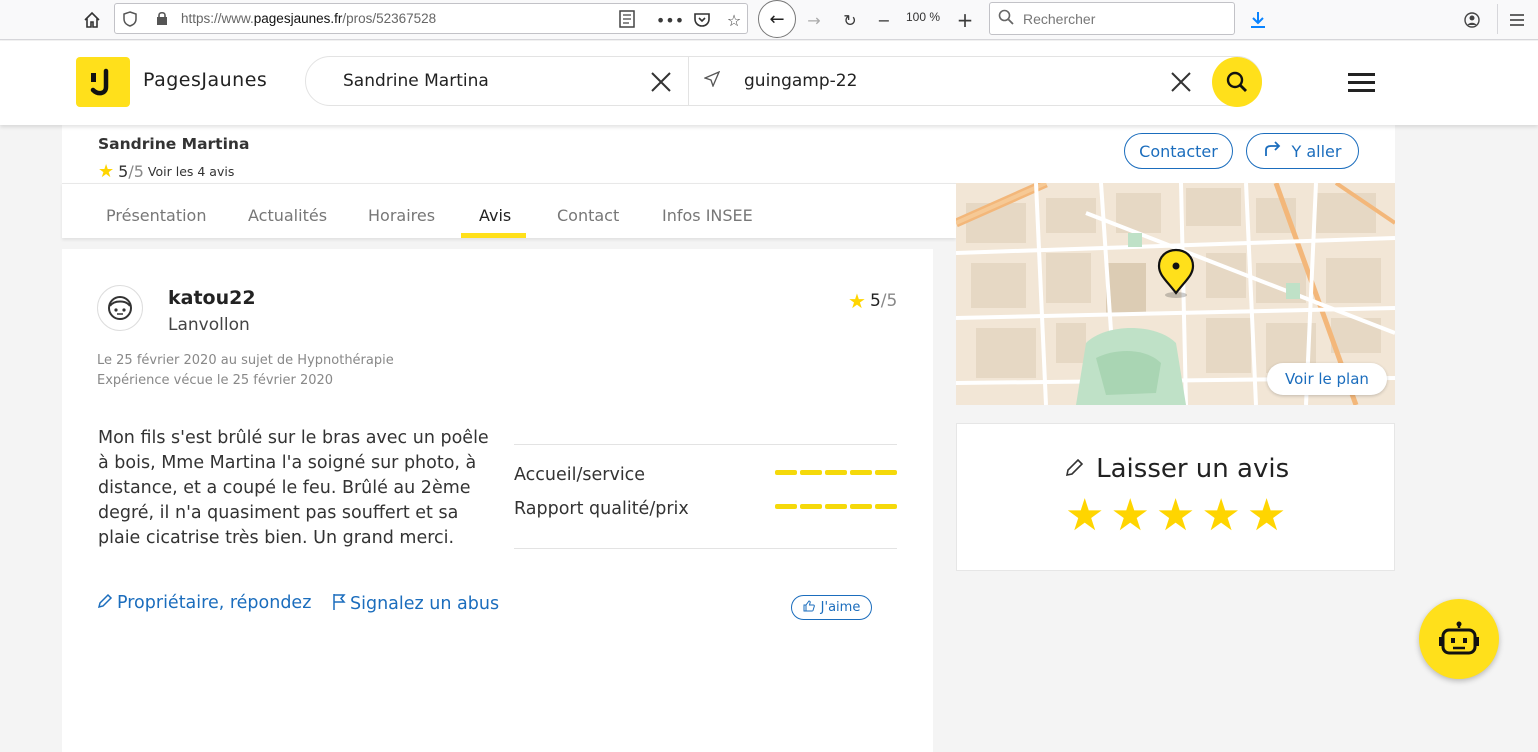  What do you see at coordinates (814, 20) in the screenshot?
I see `forward-icon: →` at bounding box center [814, 20].